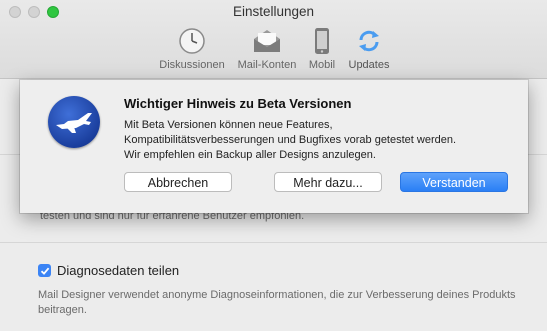  I want to click on tab-mail-konten: Mail-Konten, so click(267, 48).